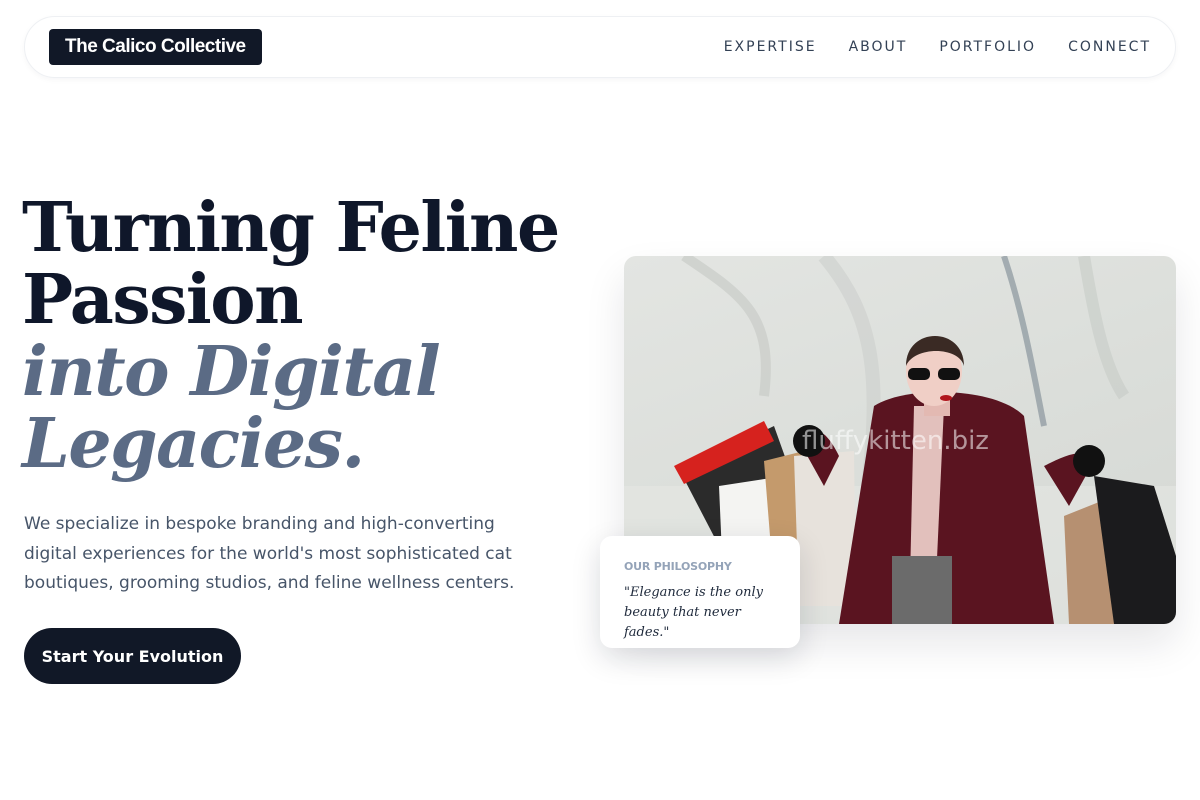  Describe the element at coordinates (231, 372) in the screenshot. I see `hero-title-accent-line-1: into Digital` at that location.